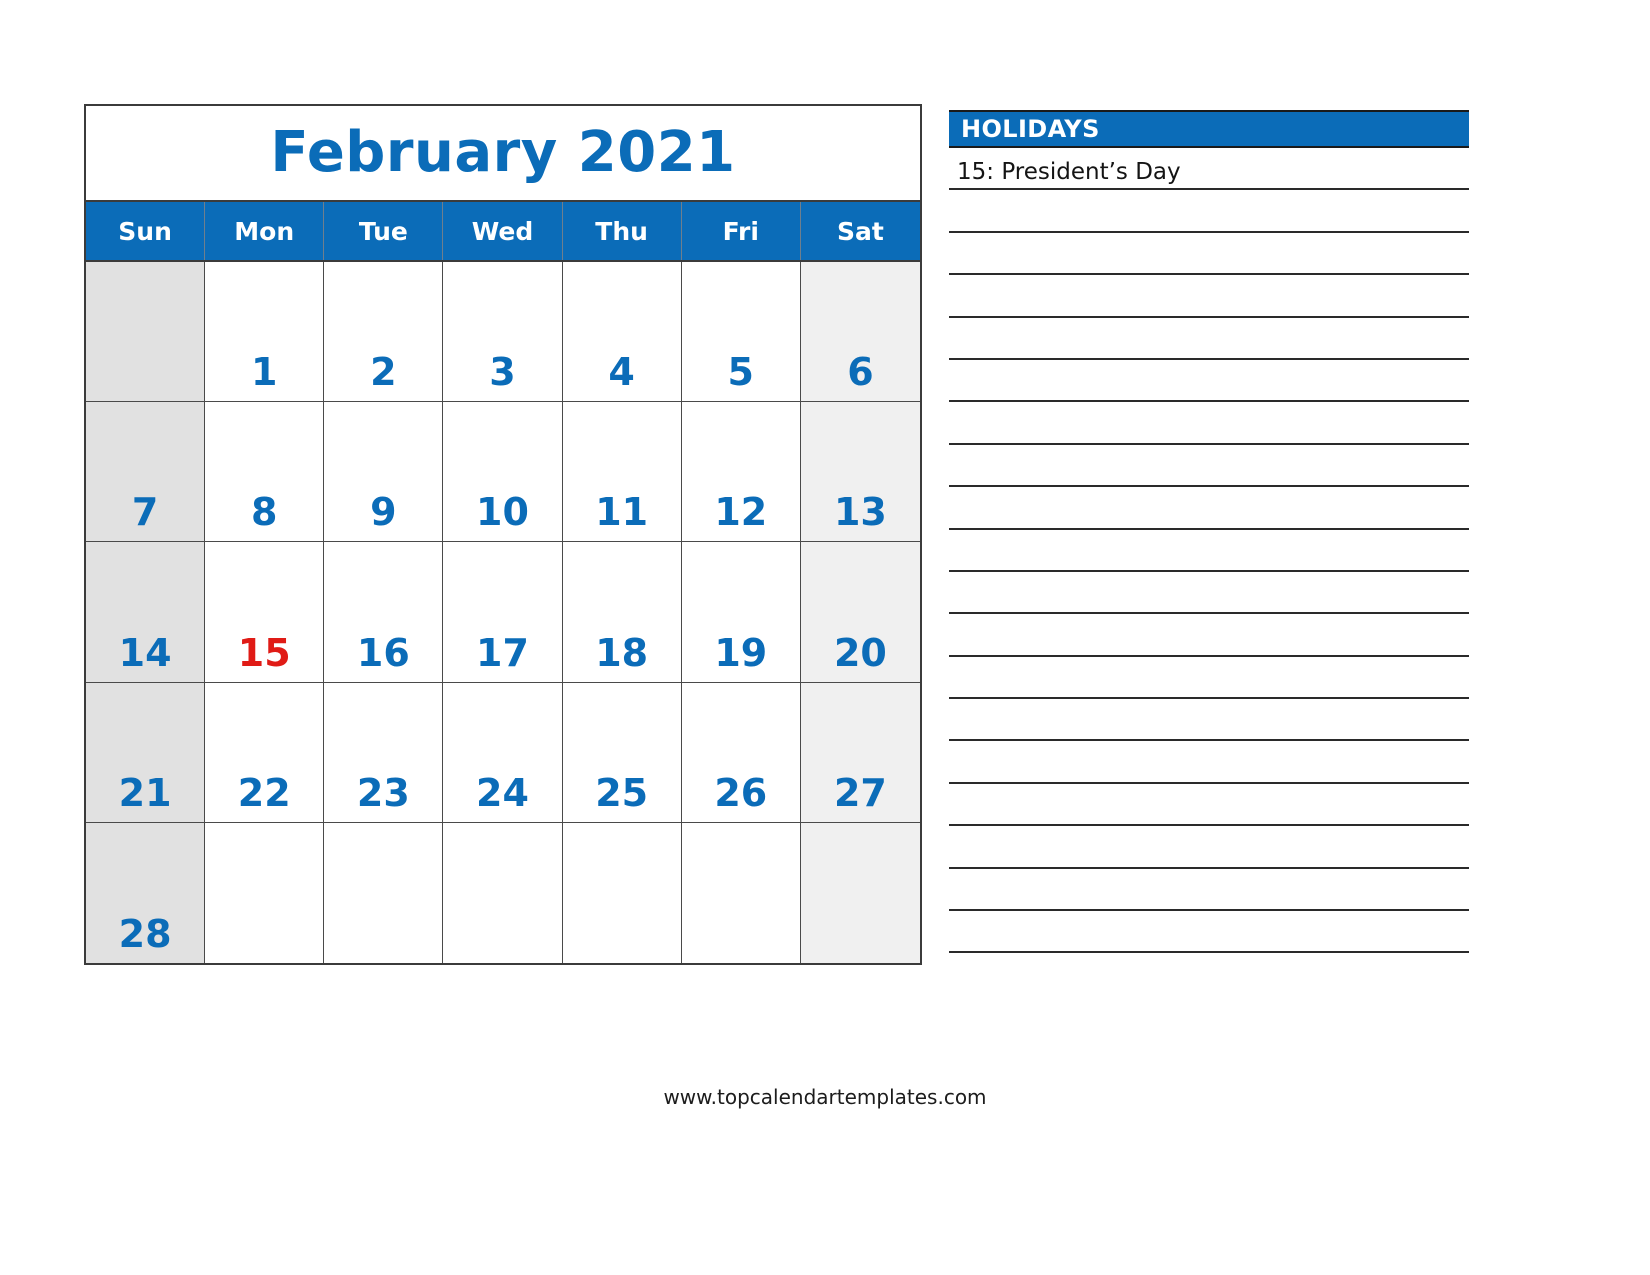 Image resolution: width=1650 pixels, height=1275 pixels. I want to click on date-number: 22, so click(264, 792).